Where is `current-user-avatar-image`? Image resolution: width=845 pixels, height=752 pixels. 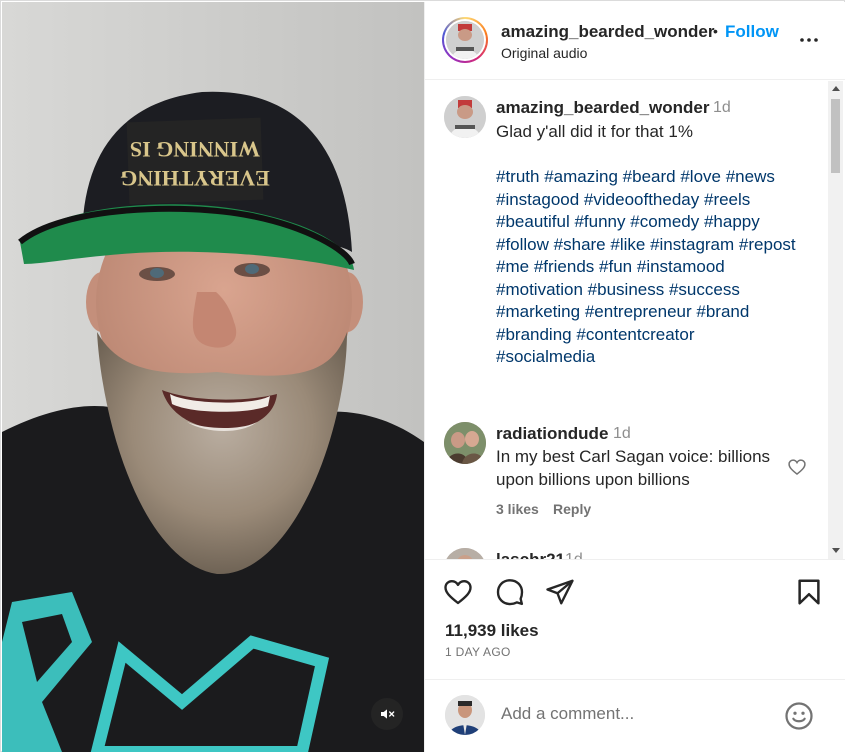 current-user-avatar-image is located at coordinates (465, 715).